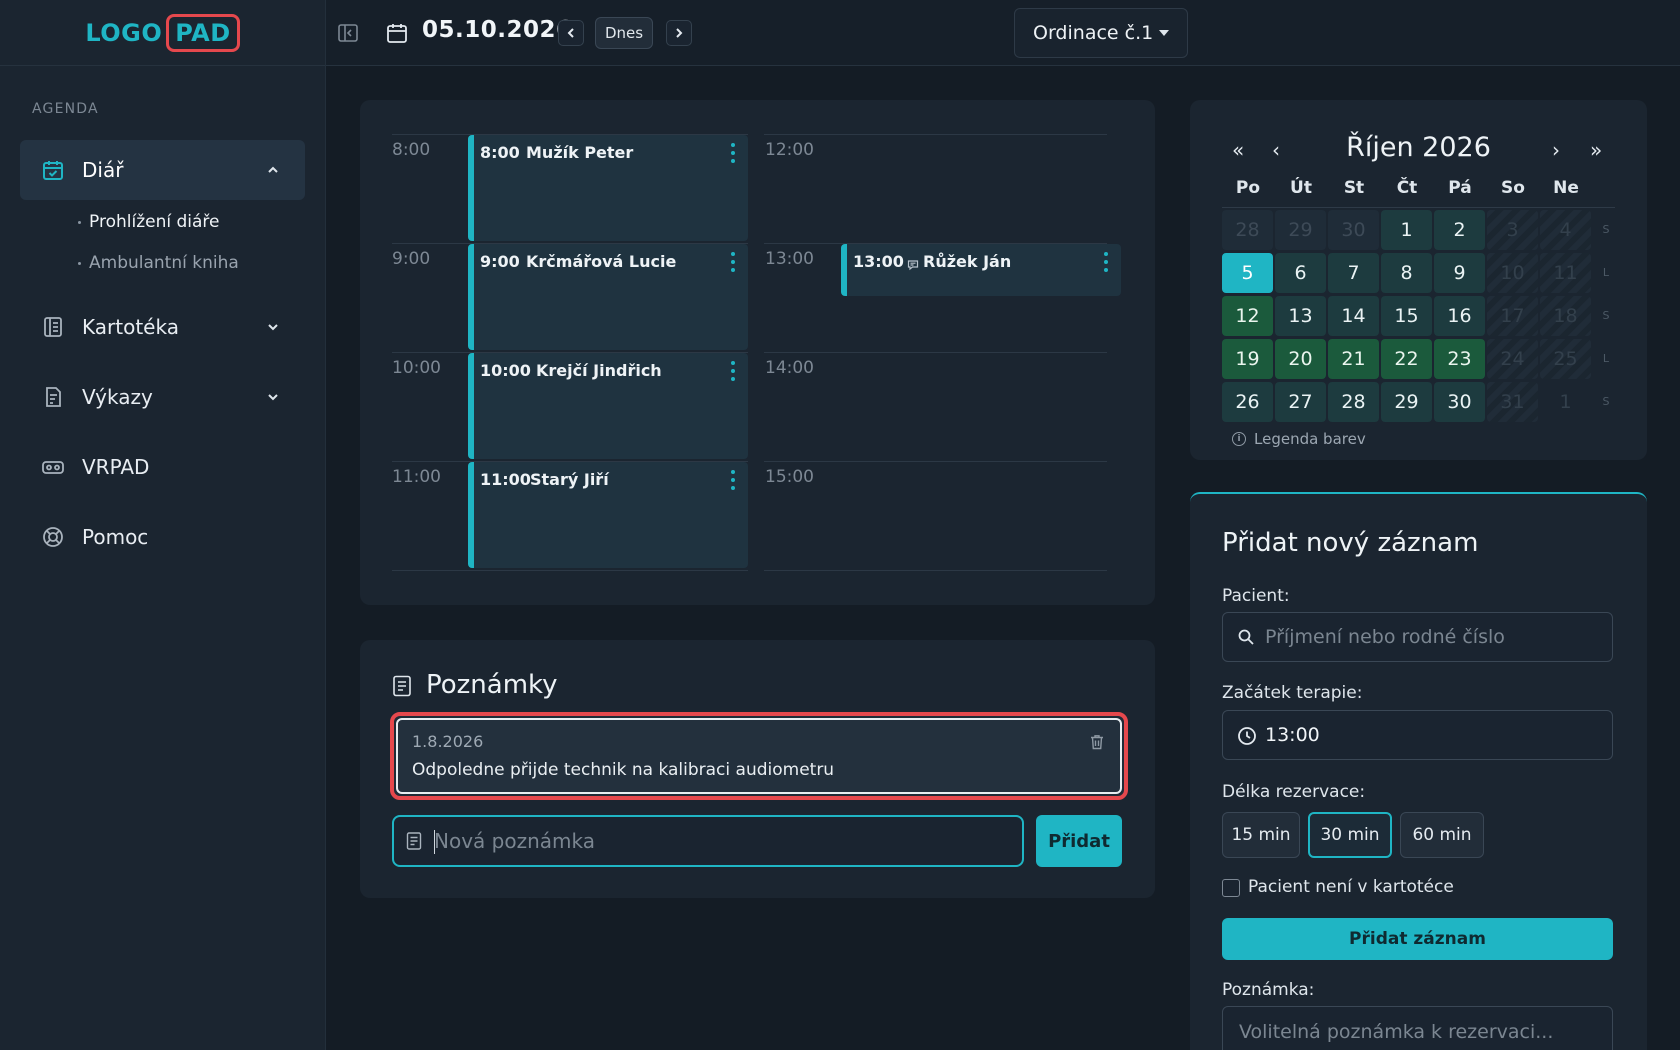 The height and width of the screenshot is (1050, 1680). I want to click on next-year-button: », so click(1596, 150).